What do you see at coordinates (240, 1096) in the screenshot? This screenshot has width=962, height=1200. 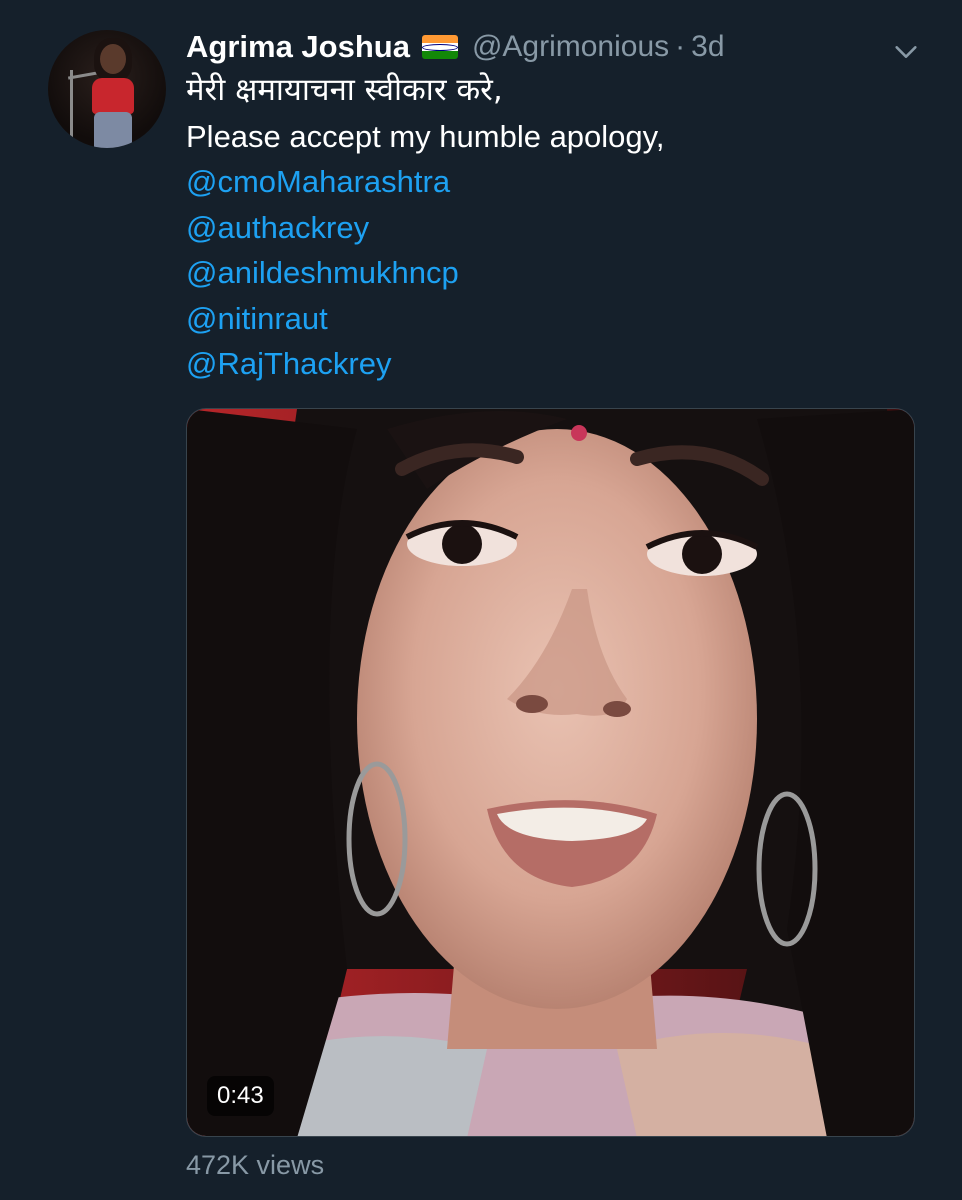 I see `video-duration: 0:43` at bounding box center [240, 1096].